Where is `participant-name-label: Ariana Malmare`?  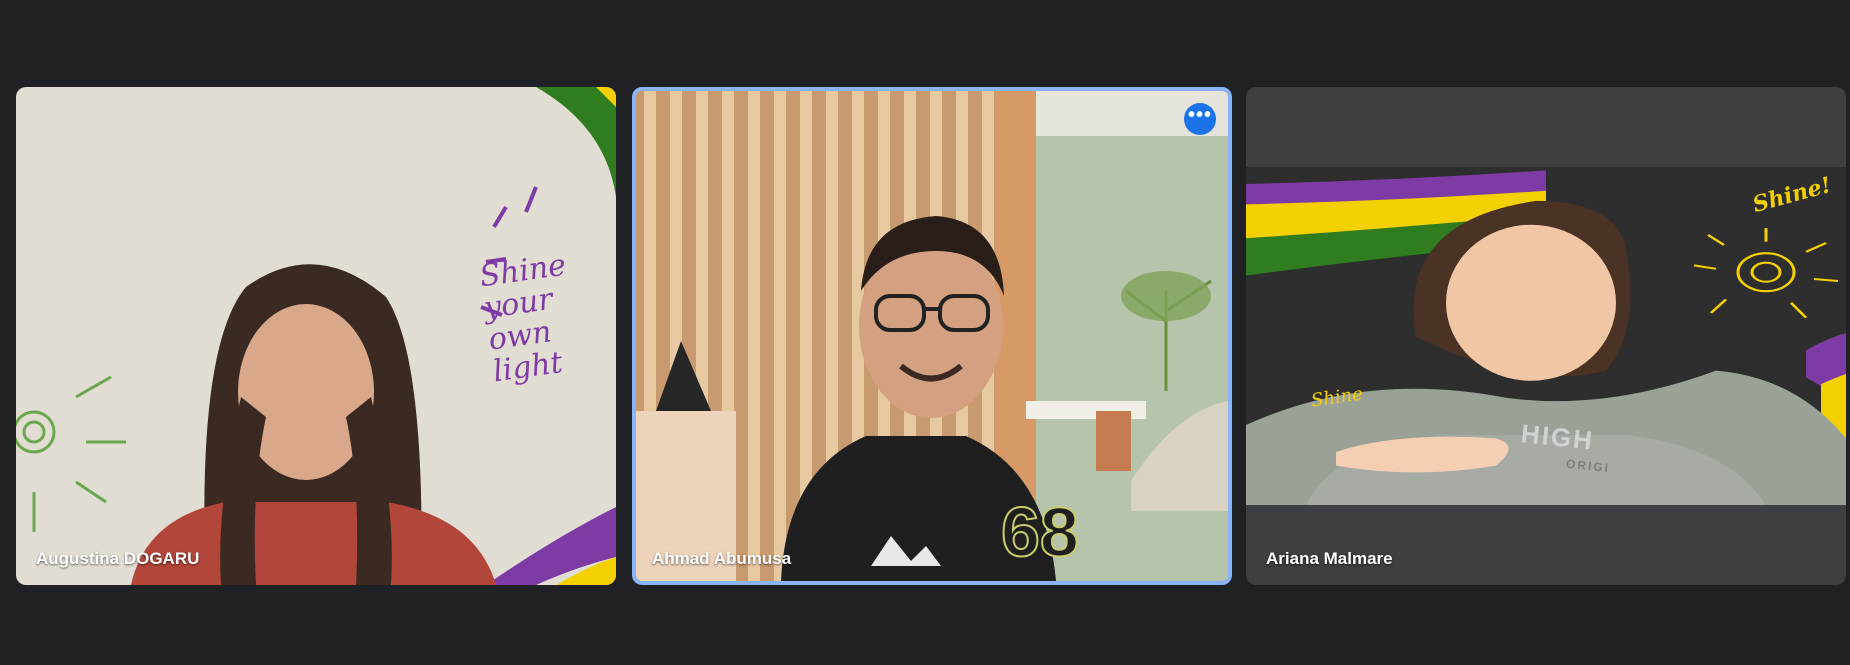 participant-name-label: Ariana Malmare is located at coordinates (1329, 558).